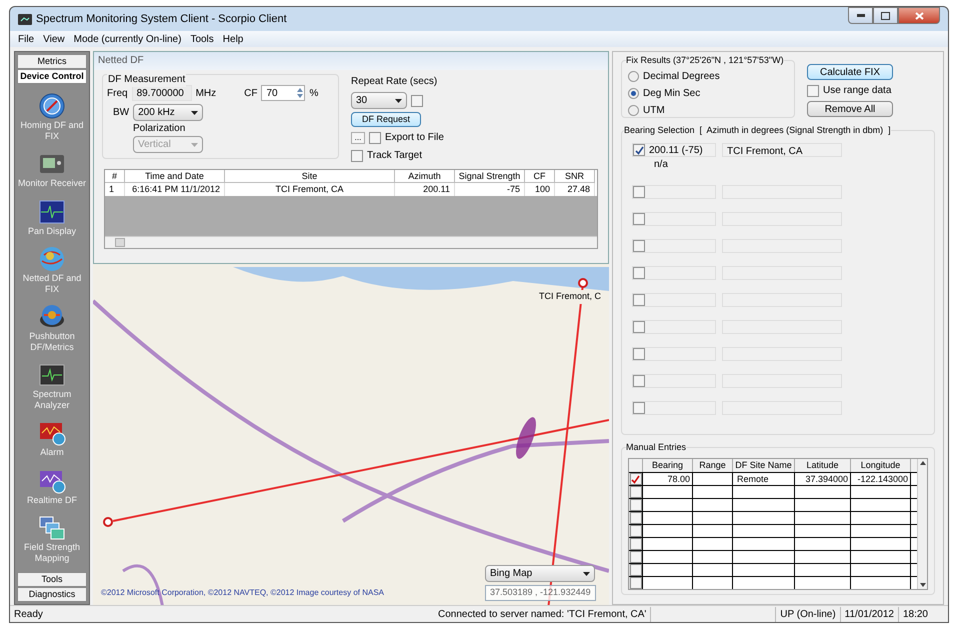  Describe the element at coordinates (705, 61) in the screenshot. I see `group-legend: Fix Results (37°25'26"N , 121°57'53"W)` at that location.